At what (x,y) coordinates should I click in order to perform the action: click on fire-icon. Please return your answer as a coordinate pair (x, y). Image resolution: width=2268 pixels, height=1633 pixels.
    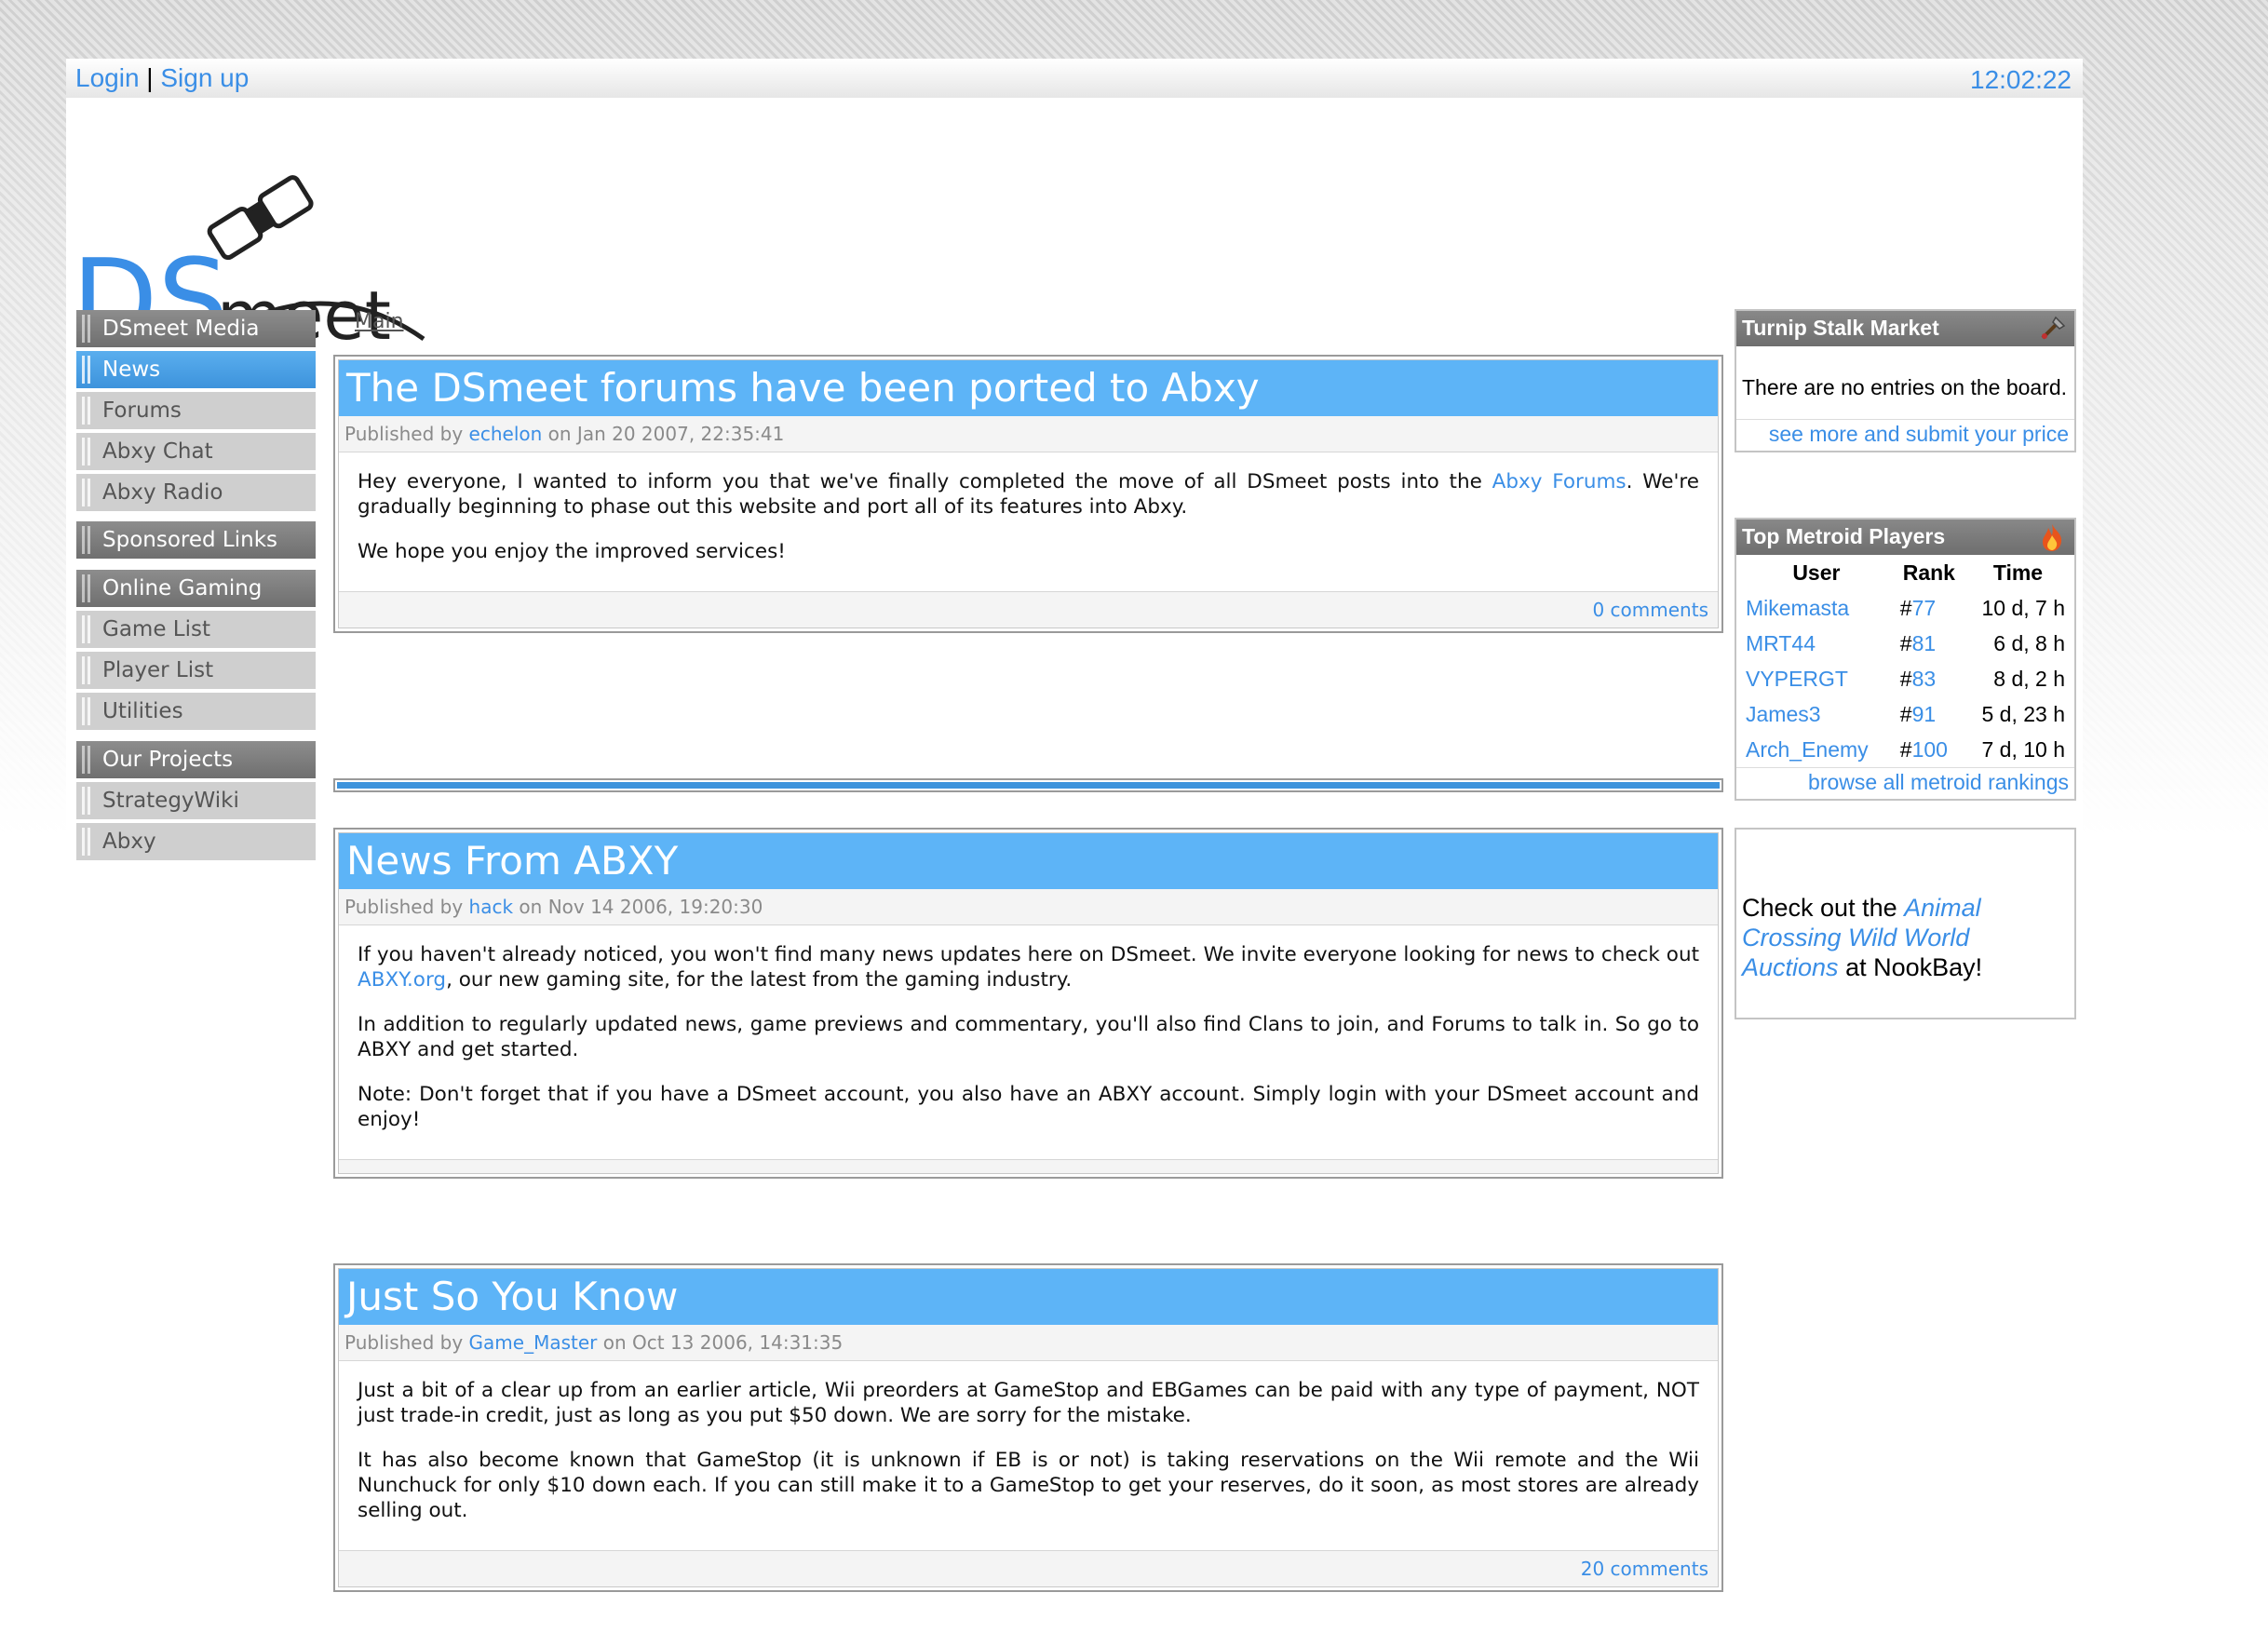
    Looking at the image, I should click on (2053, 537).